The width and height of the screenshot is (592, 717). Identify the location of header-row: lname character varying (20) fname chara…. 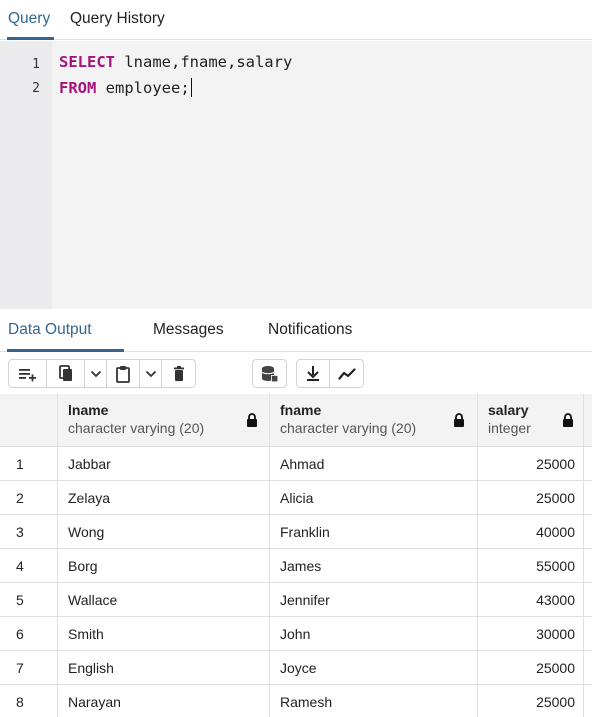
(296, 420).